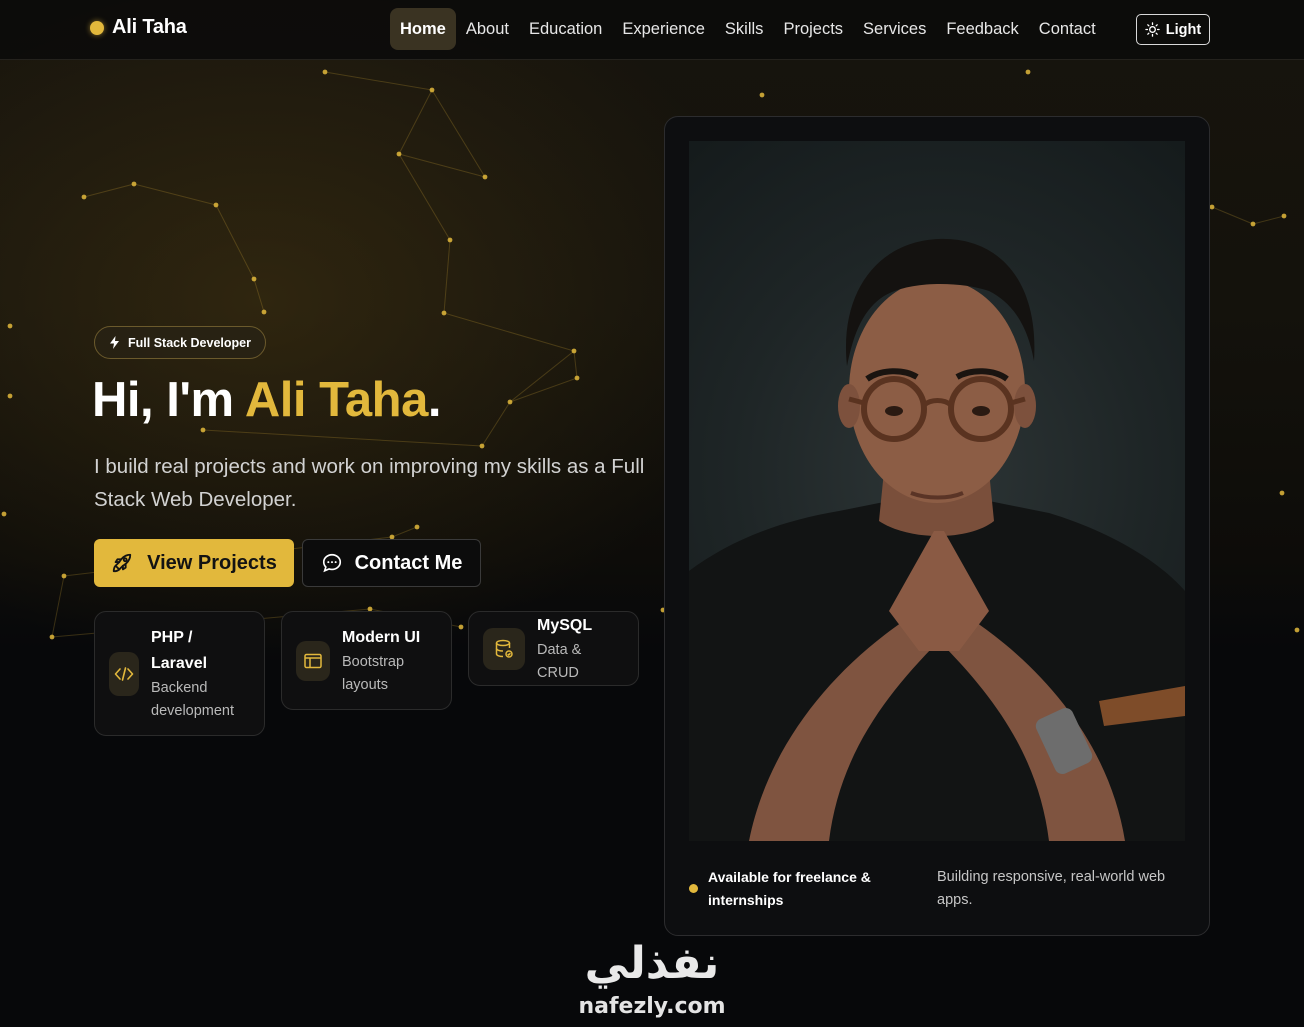 Image resolution: width=1304 pixels, height=1027 pixels. Describe the element at coordinates (1152, 29) in the screenshot. I see `sun-icon` at that location.